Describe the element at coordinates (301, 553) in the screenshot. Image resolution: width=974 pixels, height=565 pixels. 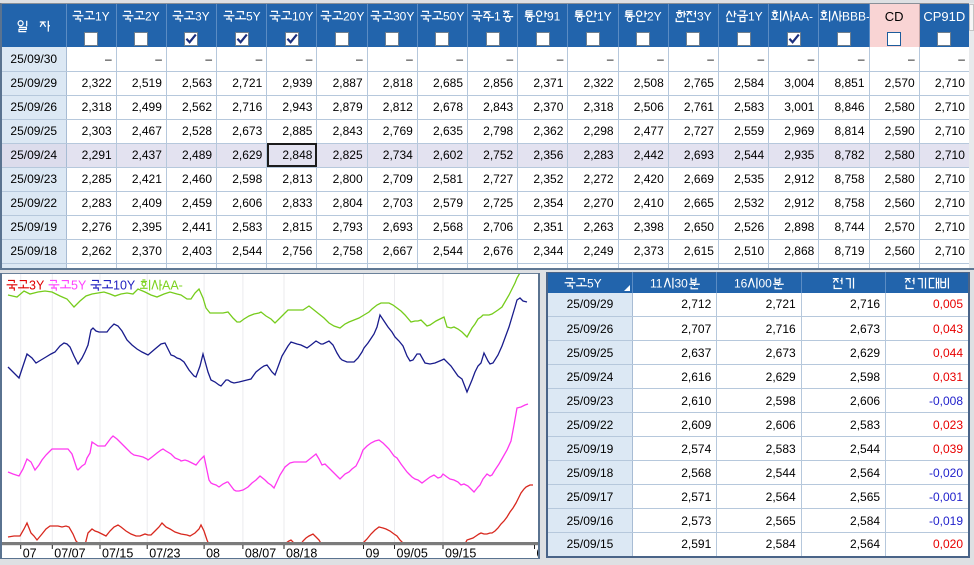
I see `svg-text: 08/18` at that location.